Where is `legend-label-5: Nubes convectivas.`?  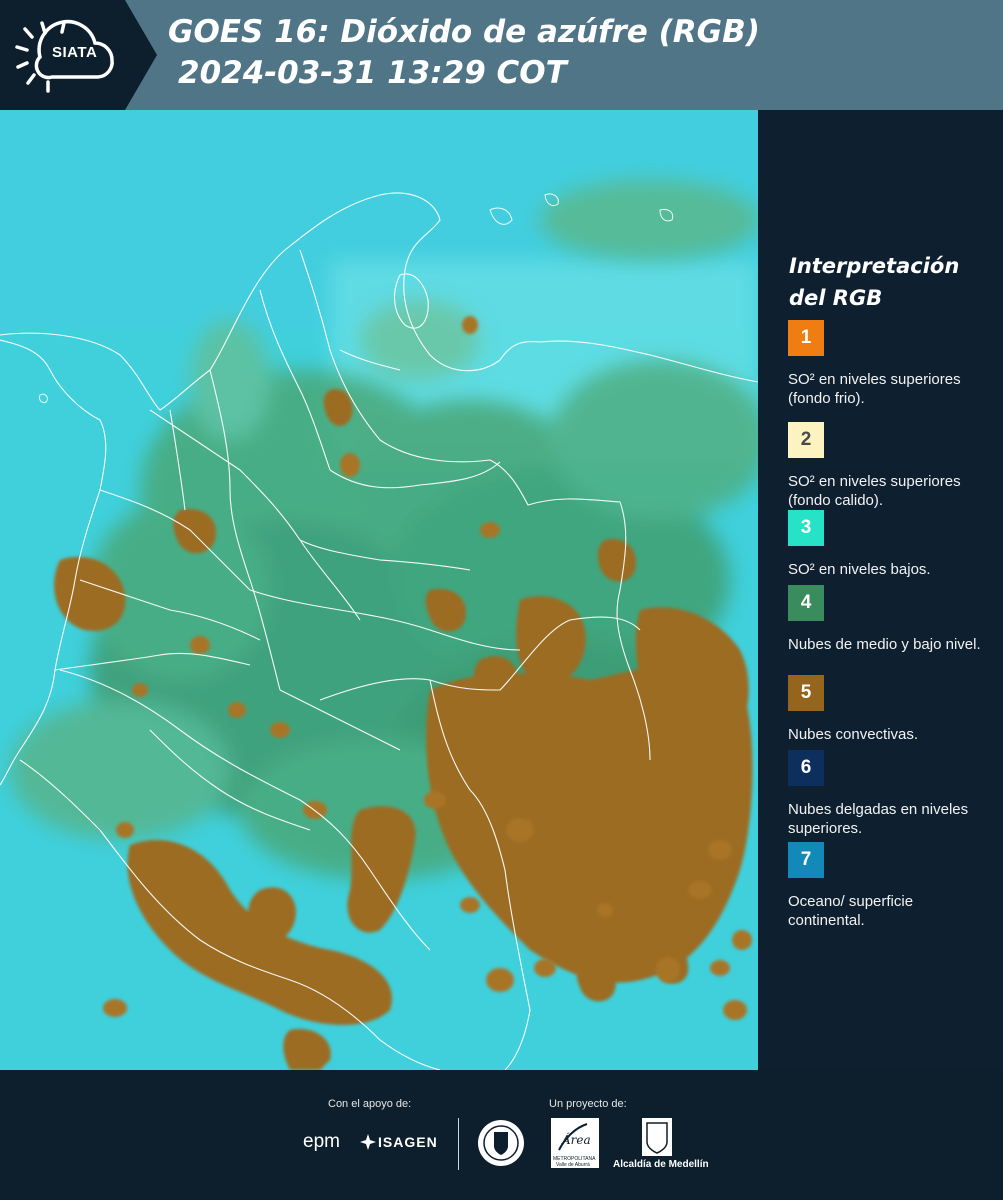 legend-label-5: Nubes convectivas. is located at coordinates (853, 734).